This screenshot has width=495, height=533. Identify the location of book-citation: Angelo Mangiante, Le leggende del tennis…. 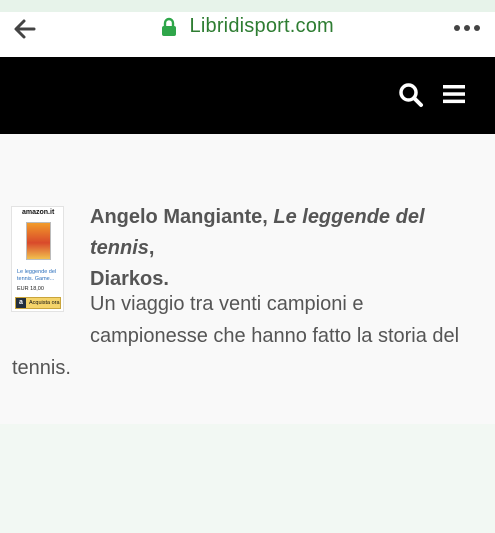
(290, 248).